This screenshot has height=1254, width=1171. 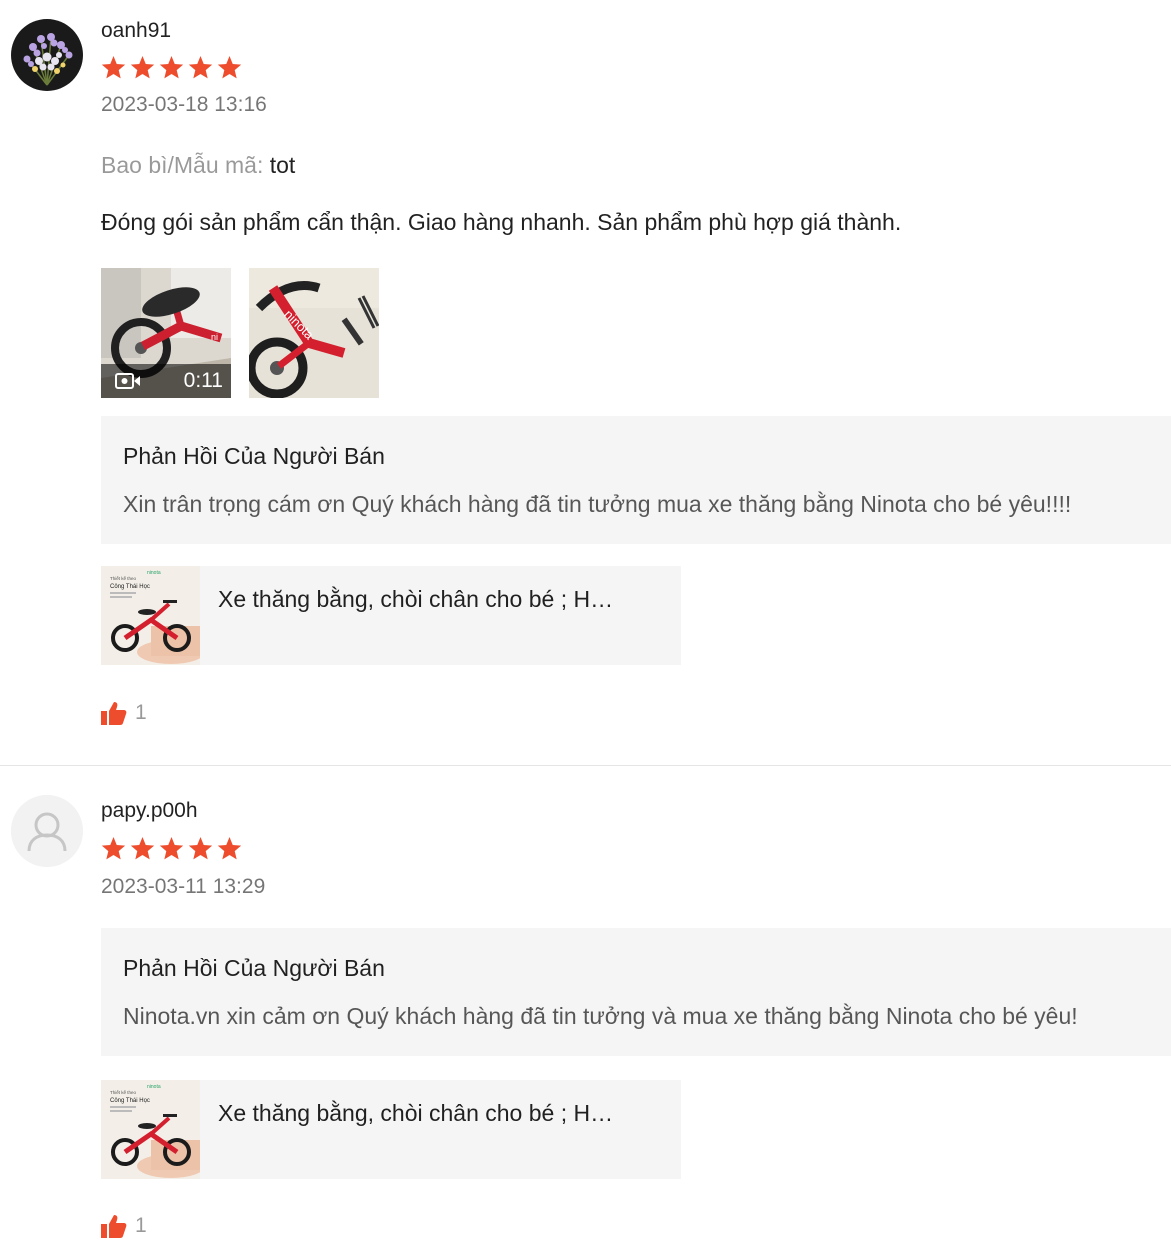 I want to click on video-camera-icon, so click(x=127, y=381).